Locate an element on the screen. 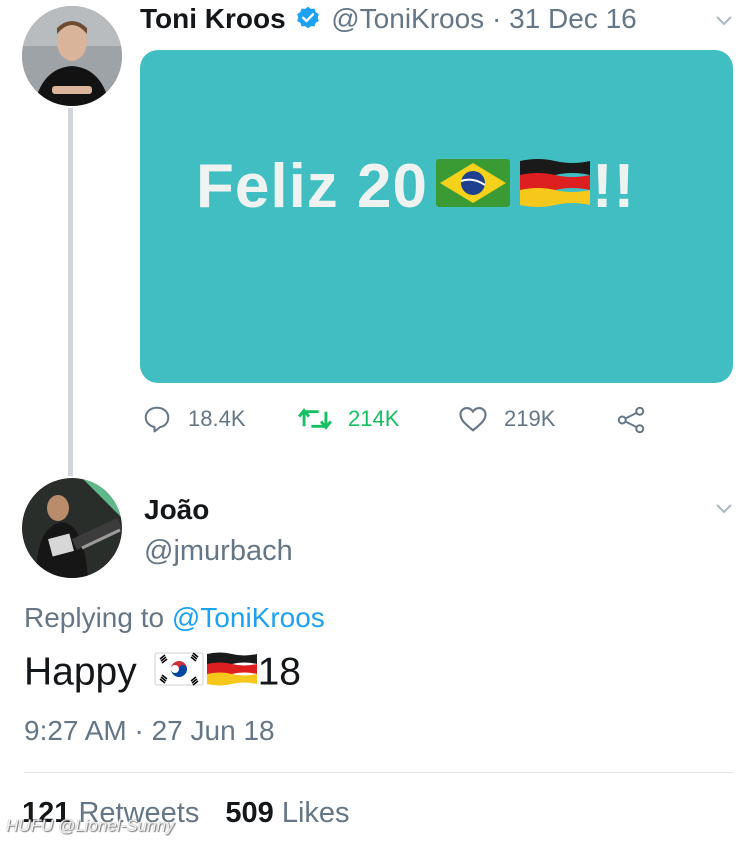  reply-count: 18.4K is located at coordinates (217, 418).